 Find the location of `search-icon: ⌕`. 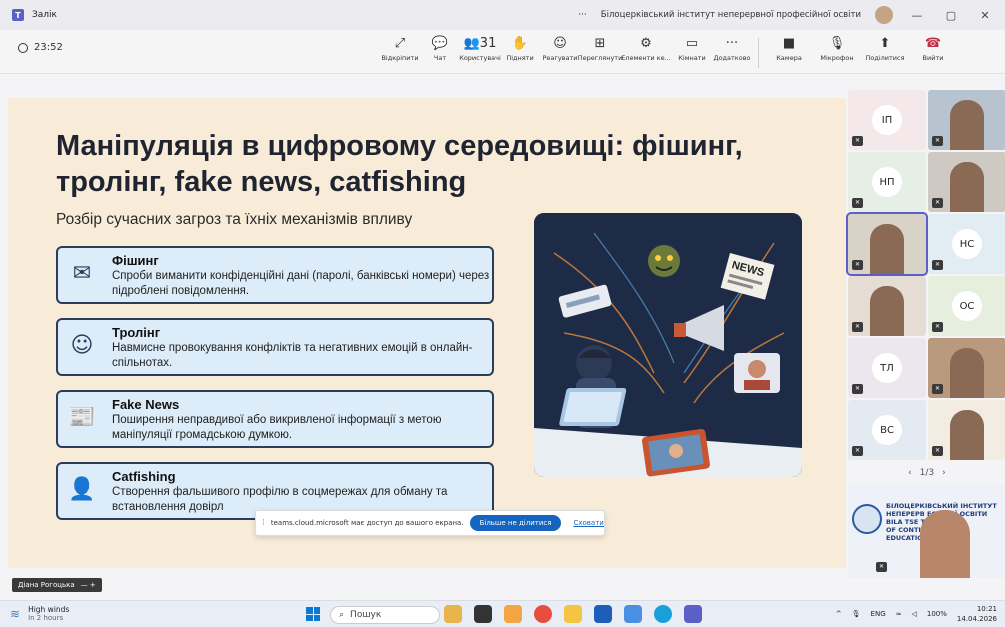

search-icon: ⌕ is located at coordinates (342, 615).